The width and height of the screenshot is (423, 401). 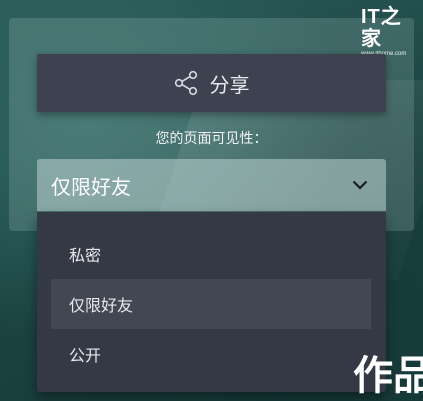 What do you see at coordinates (85, 255) in the screenshot?
I see `option-label: 私密` at bounding box center [85, 255].